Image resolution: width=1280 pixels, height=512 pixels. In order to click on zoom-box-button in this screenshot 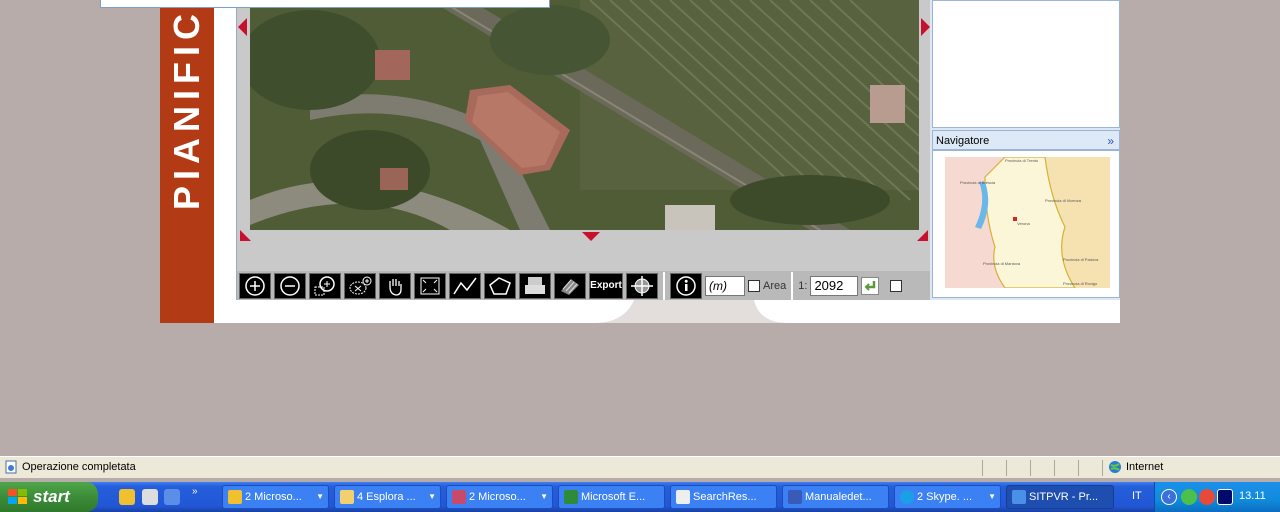, I will do `click(325, 285)`.